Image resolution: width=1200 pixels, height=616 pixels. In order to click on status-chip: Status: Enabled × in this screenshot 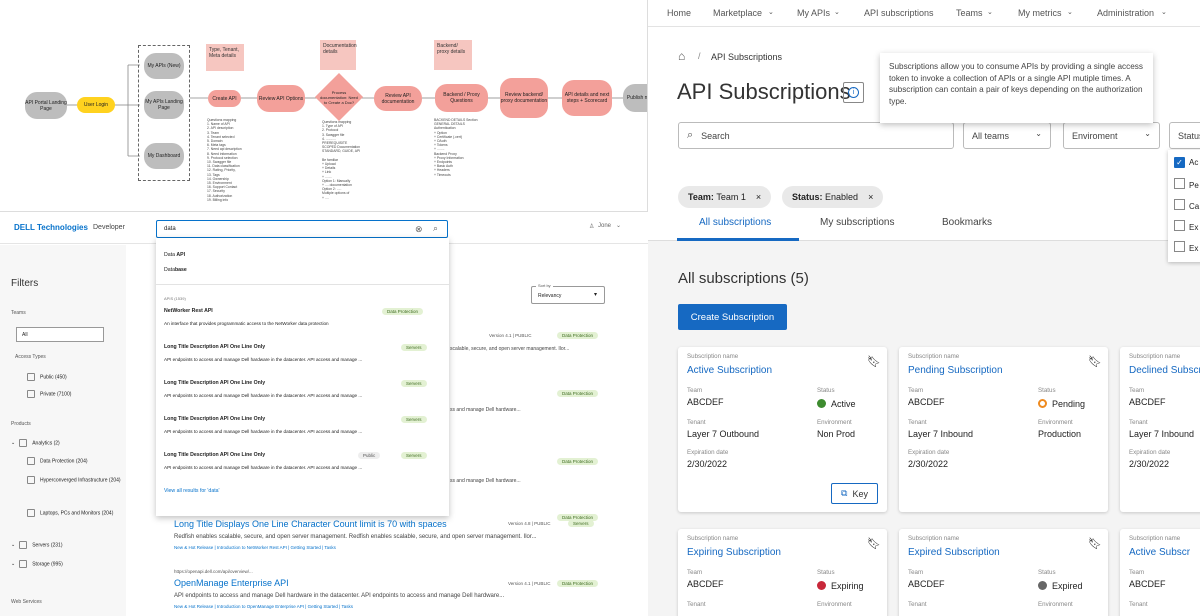, I will do `click(833, 197)`.